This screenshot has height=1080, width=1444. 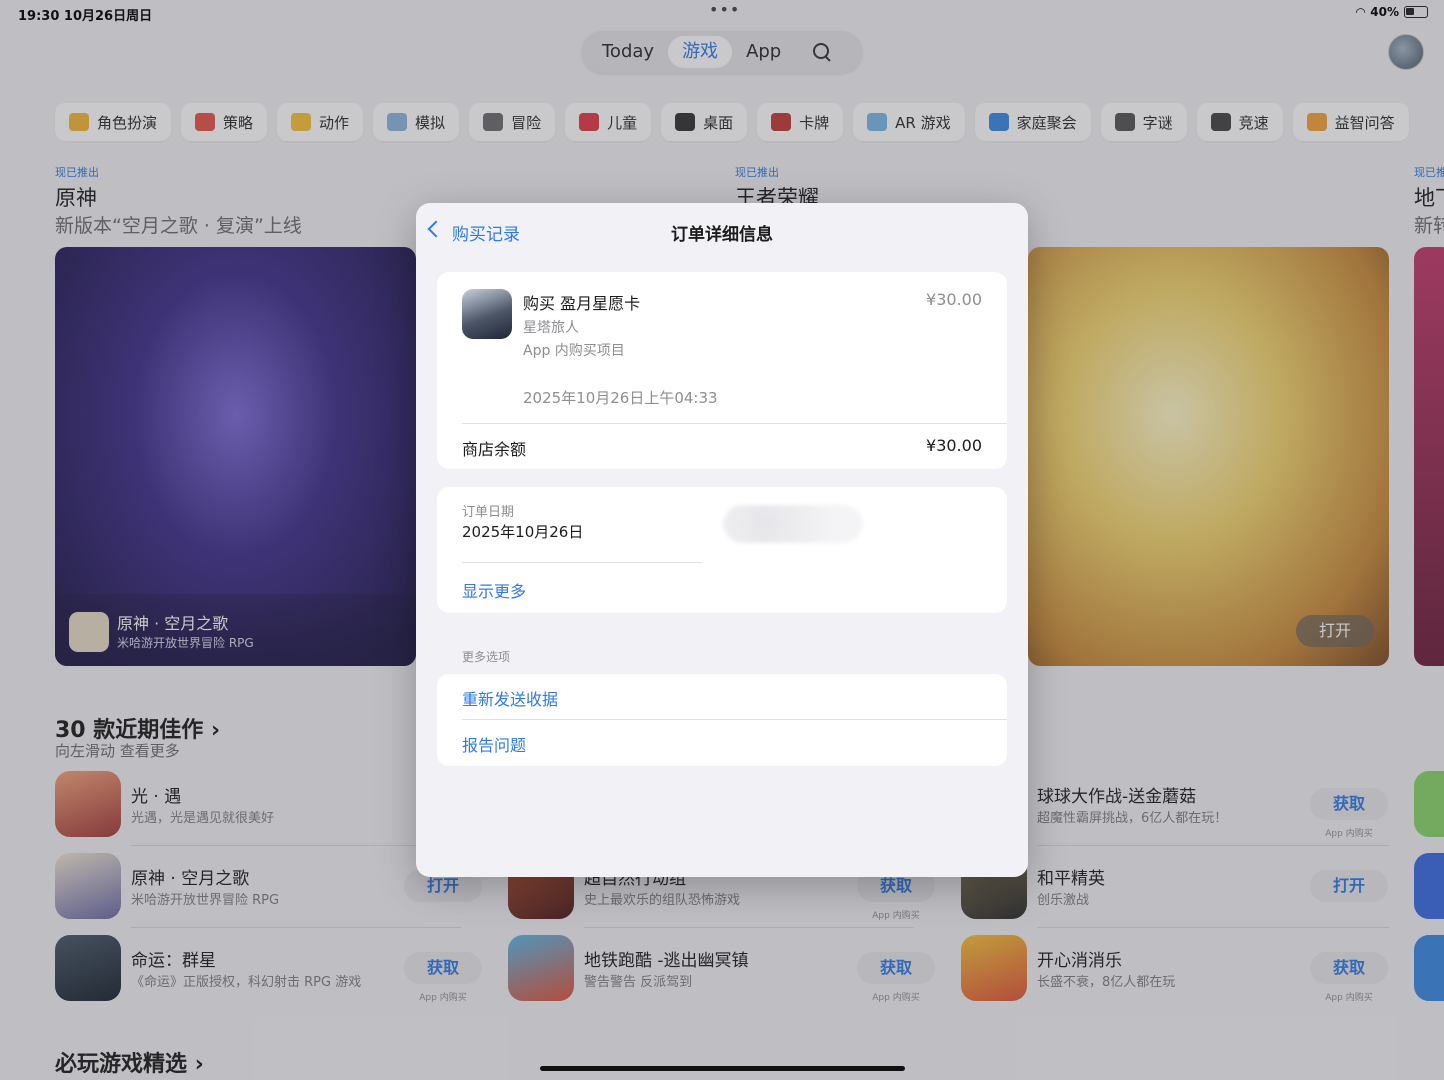 I want to click on order-date-label: 订单日期, so click(x=488, y=512).